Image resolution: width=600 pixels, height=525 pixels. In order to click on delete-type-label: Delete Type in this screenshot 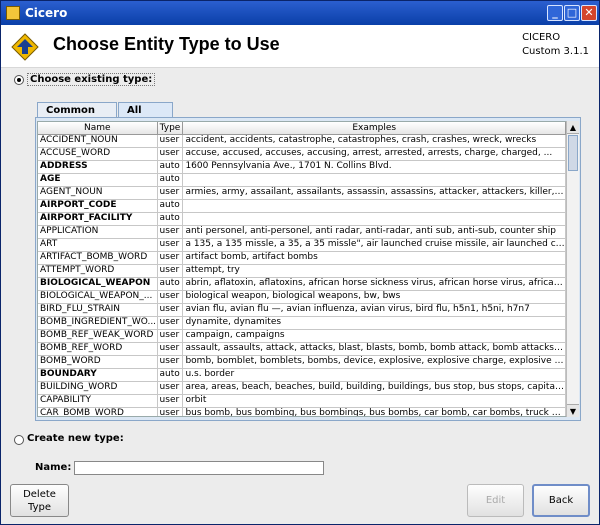, I will do `click(39, 501)`.